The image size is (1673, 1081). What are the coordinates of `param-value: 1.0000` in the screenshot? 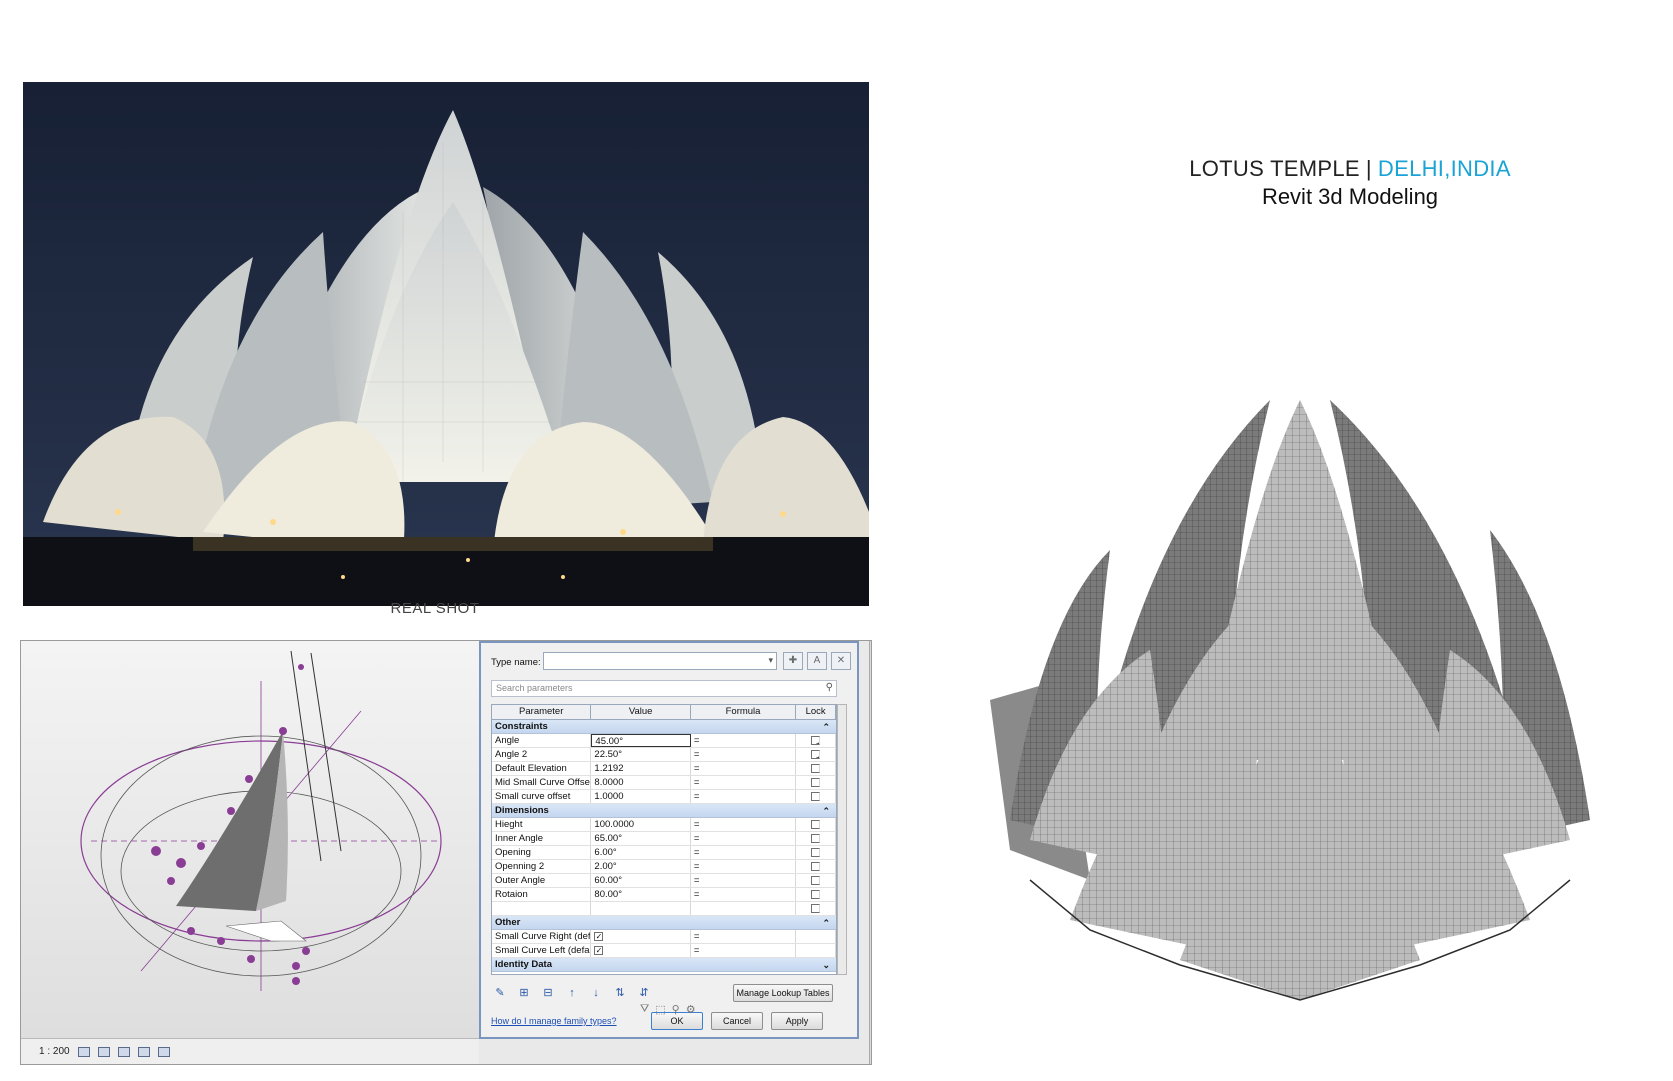 It's located at (641, 796).